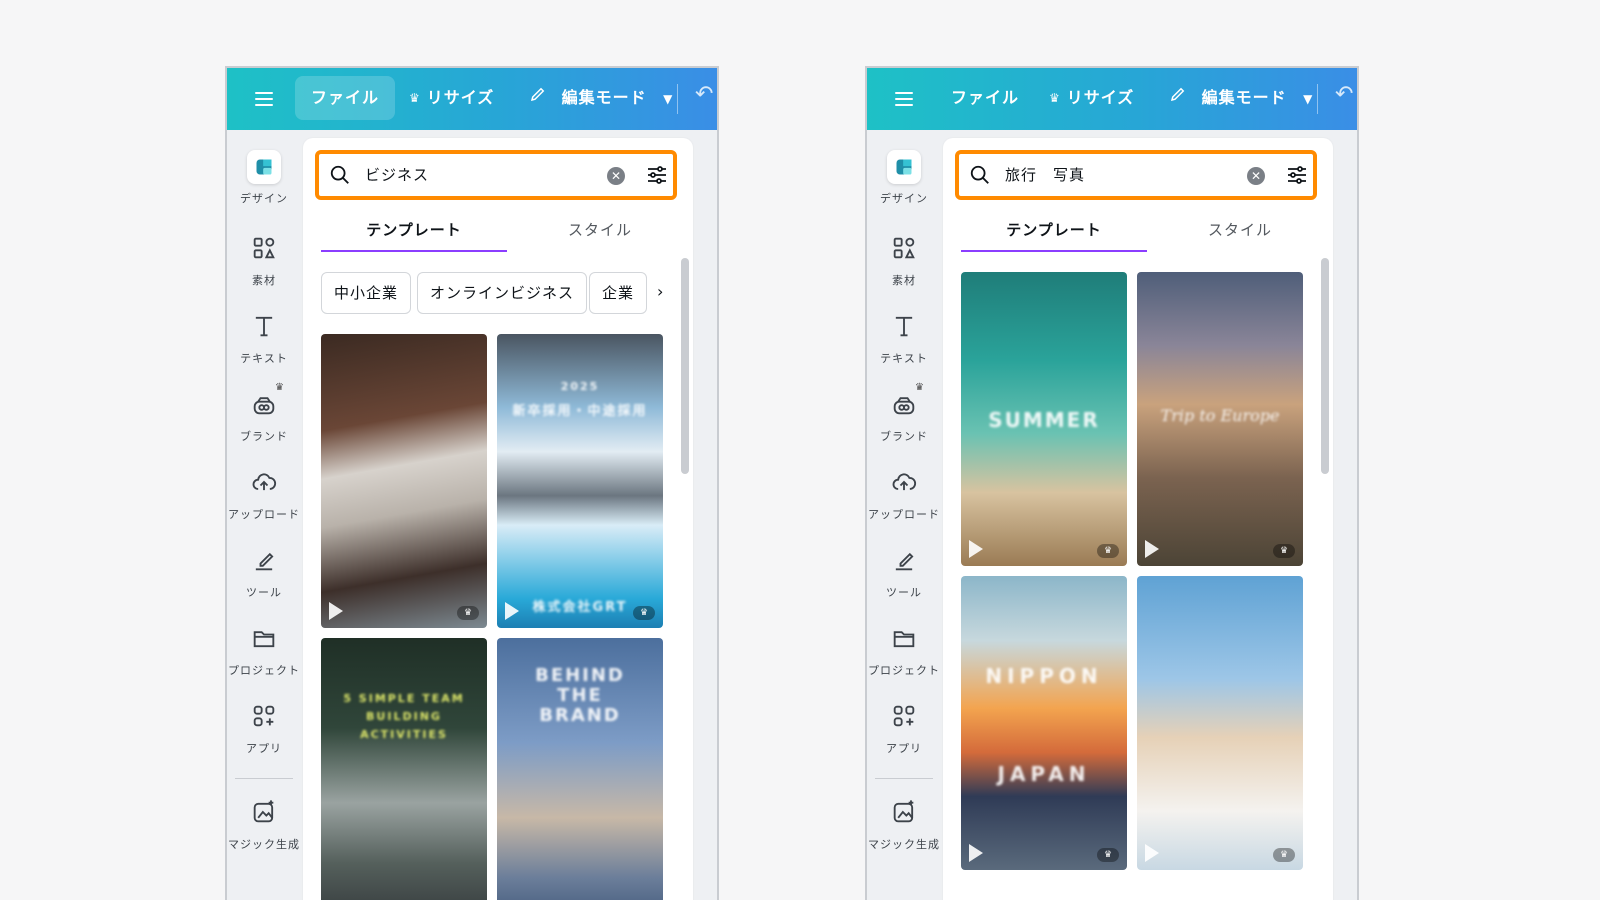  What do you see at coordinates (366, 293) in the screenshot?
I see `chip-small-business: 中小企業` at bounding box center [366, 293].